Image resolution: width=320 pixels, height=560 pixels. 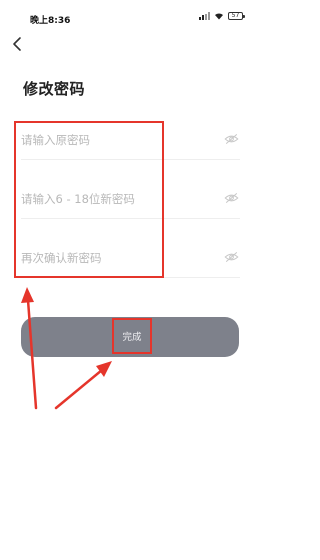 What do you see at coordinates (116, 199) in the screenshot?
I see `new-password-input` at bounding box center [116, 199].